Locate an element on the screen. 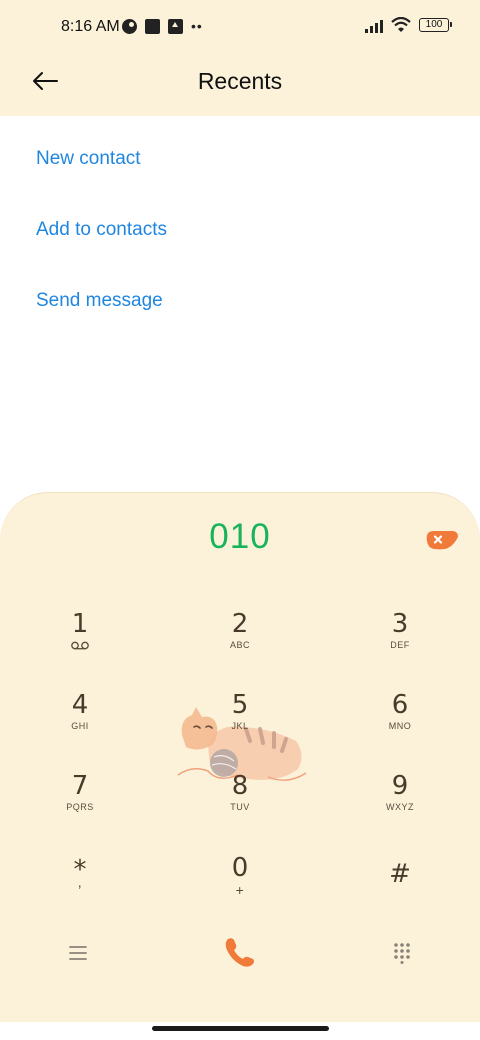 The height and width of the screenshot is (1040, 480). key-digit: 3 is located at coordinates (400, 624).